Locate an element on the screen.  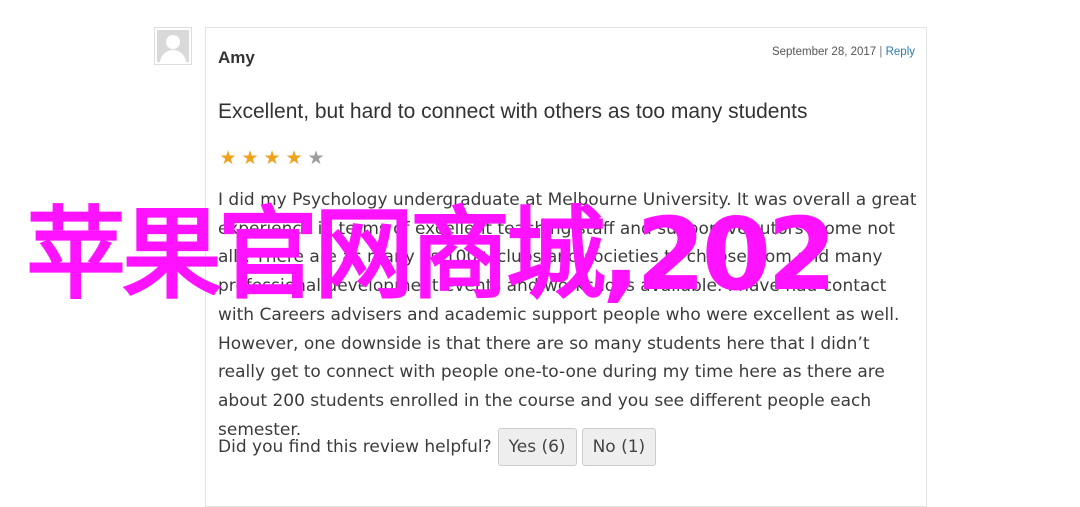
review-date: September 28, 2017 is located at coordinates (824, 52).